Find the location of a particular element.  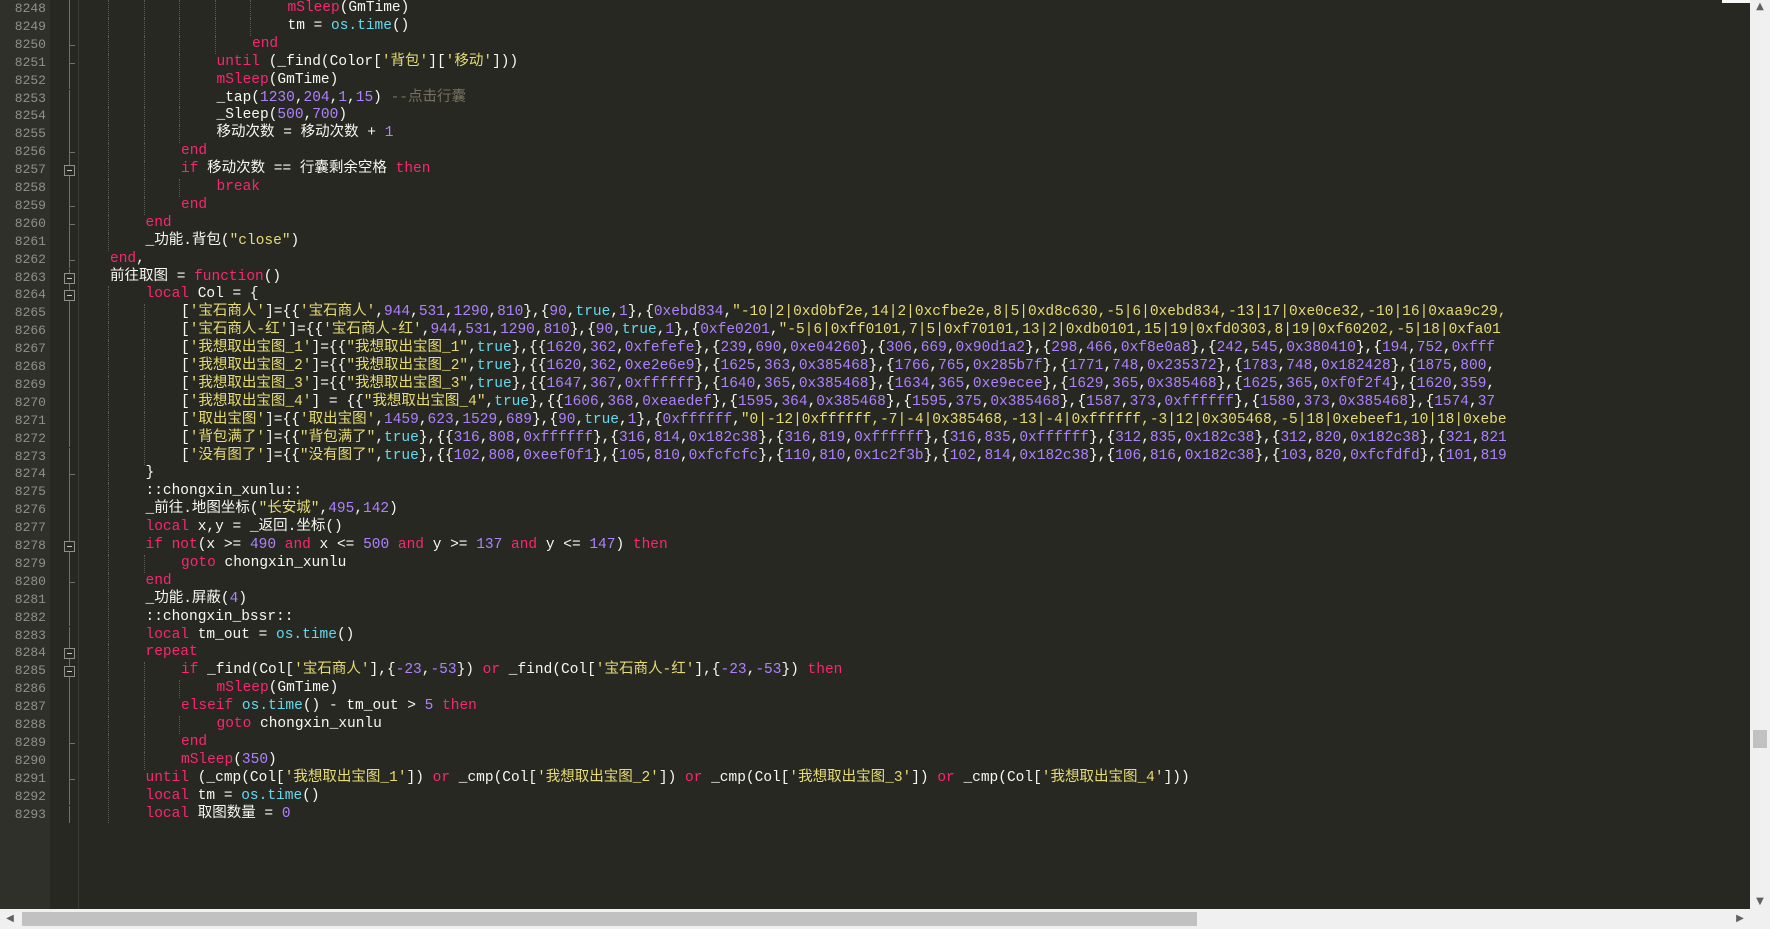

code-token: 0xffffff is located at coordinates (659, 383).